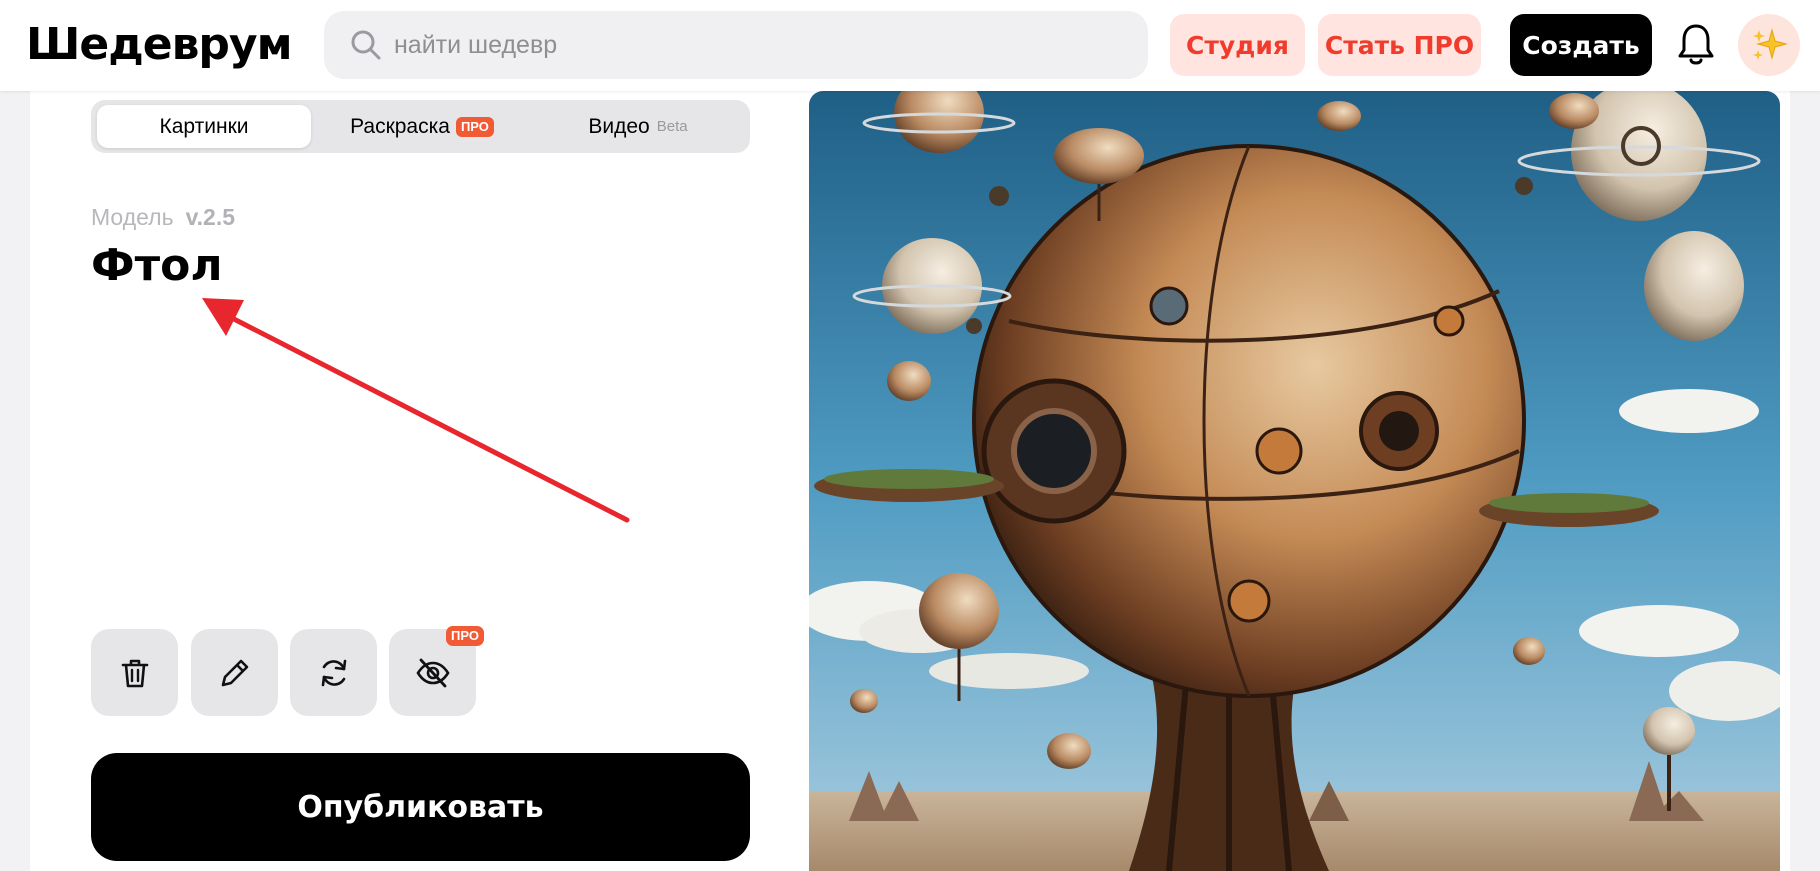 This screenshot has width=1820, height=871. What do you see at coordinates (366, 45) in the screenshot?
I see `search-icon` at bounding box center [366, 45].